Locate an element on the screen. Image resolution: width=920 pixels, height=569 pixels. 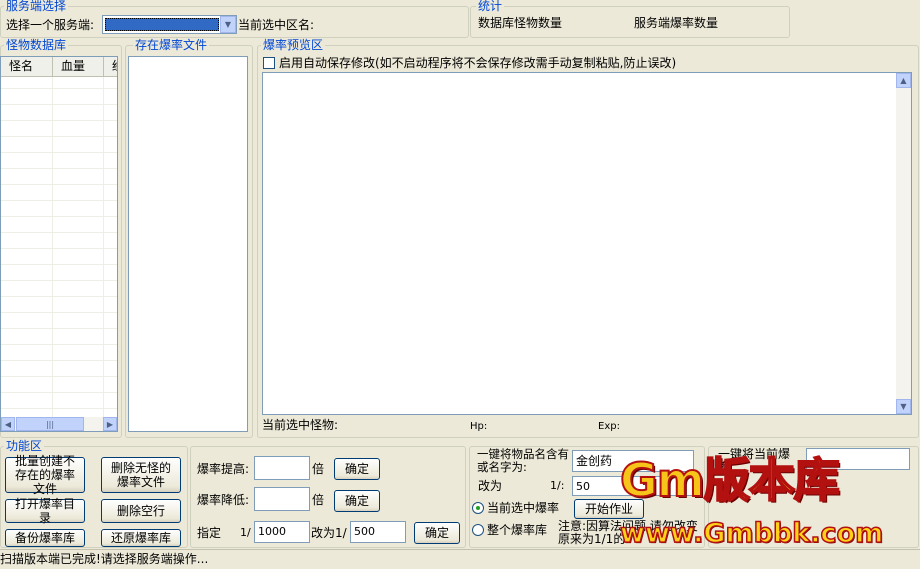
replace-label: 一键将物品名含有或名字为: is located at coordinates (523, 460).